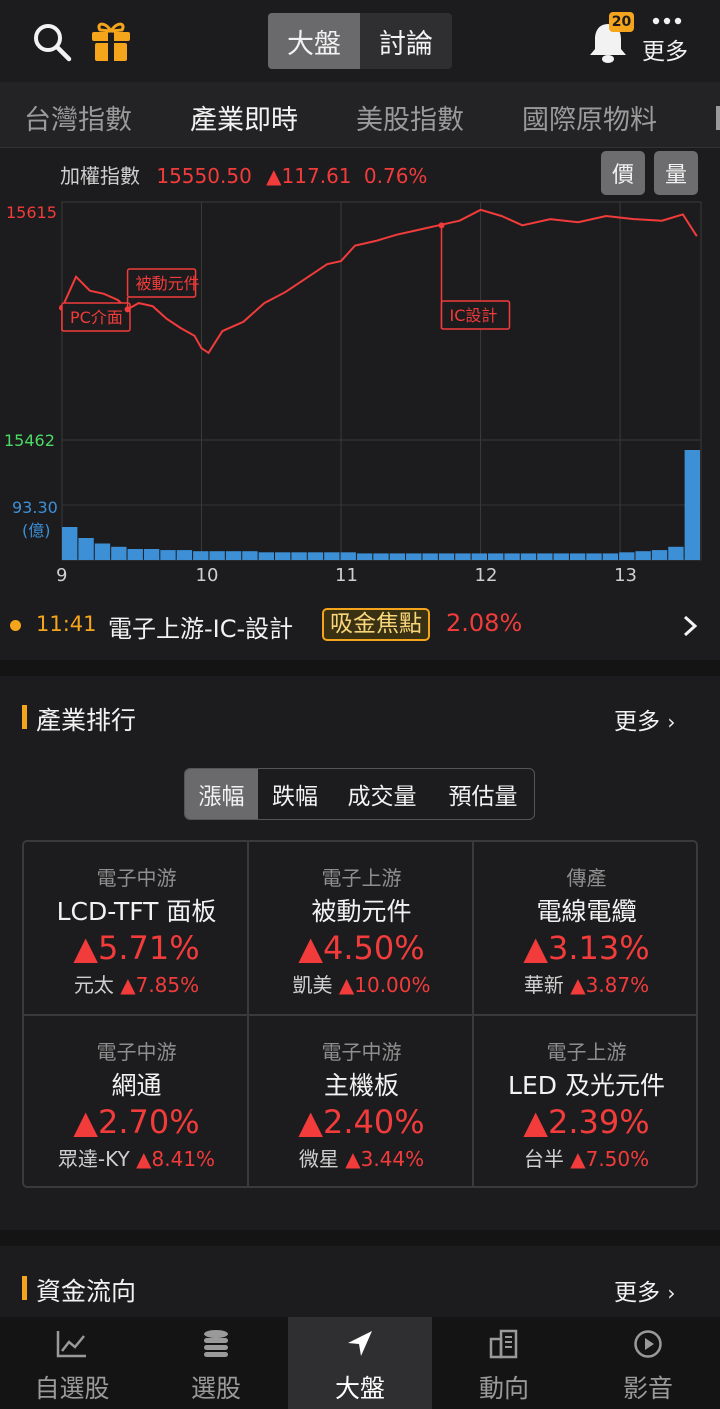  Describe the element at coordinates (309, 176) in the screenshot. I see `index-change: ▲117.61` at that location.